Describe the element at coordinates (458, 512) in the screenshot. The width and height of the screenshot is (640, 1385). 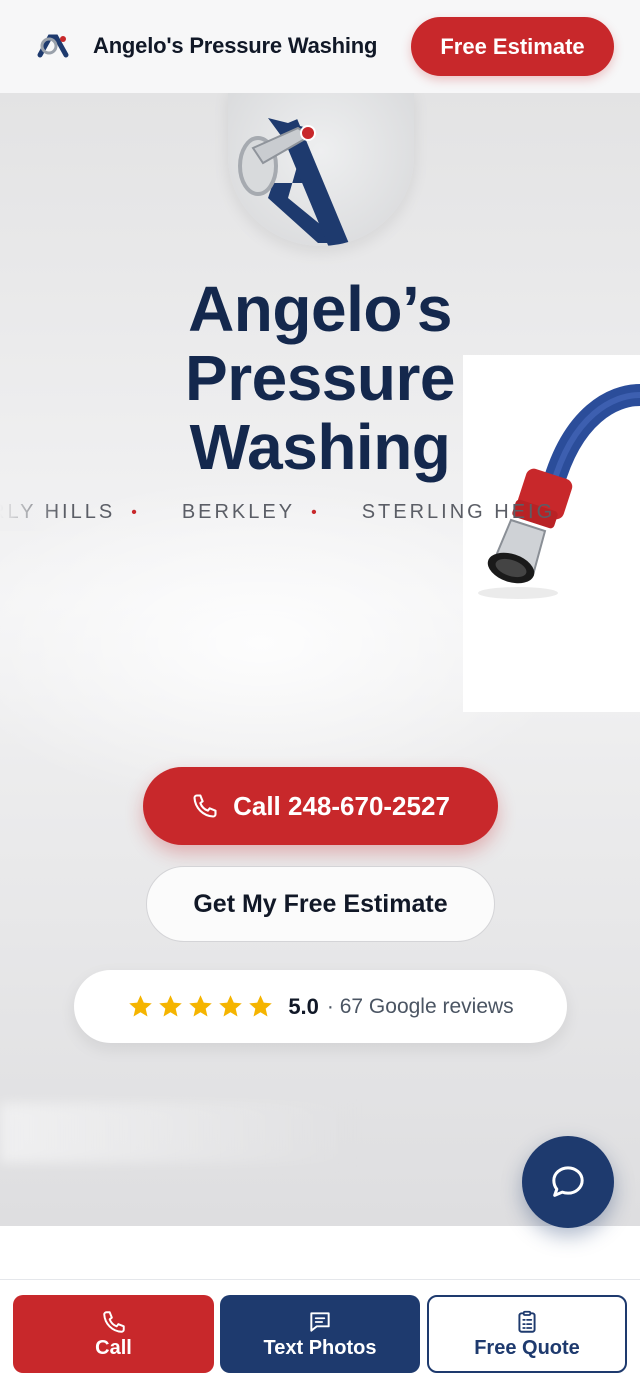
I see `city-item: STERLING HEIG` at that location.